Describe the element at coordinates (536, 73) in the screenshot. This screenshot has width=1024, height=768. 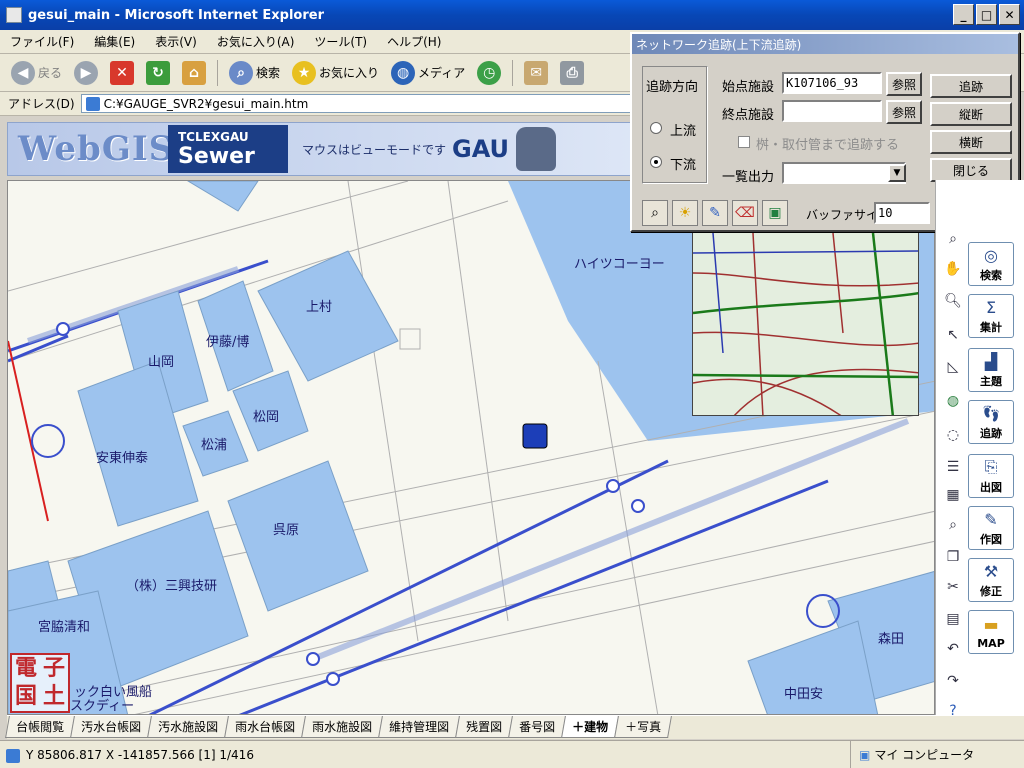
I see `mail-button: ✉` at that location.